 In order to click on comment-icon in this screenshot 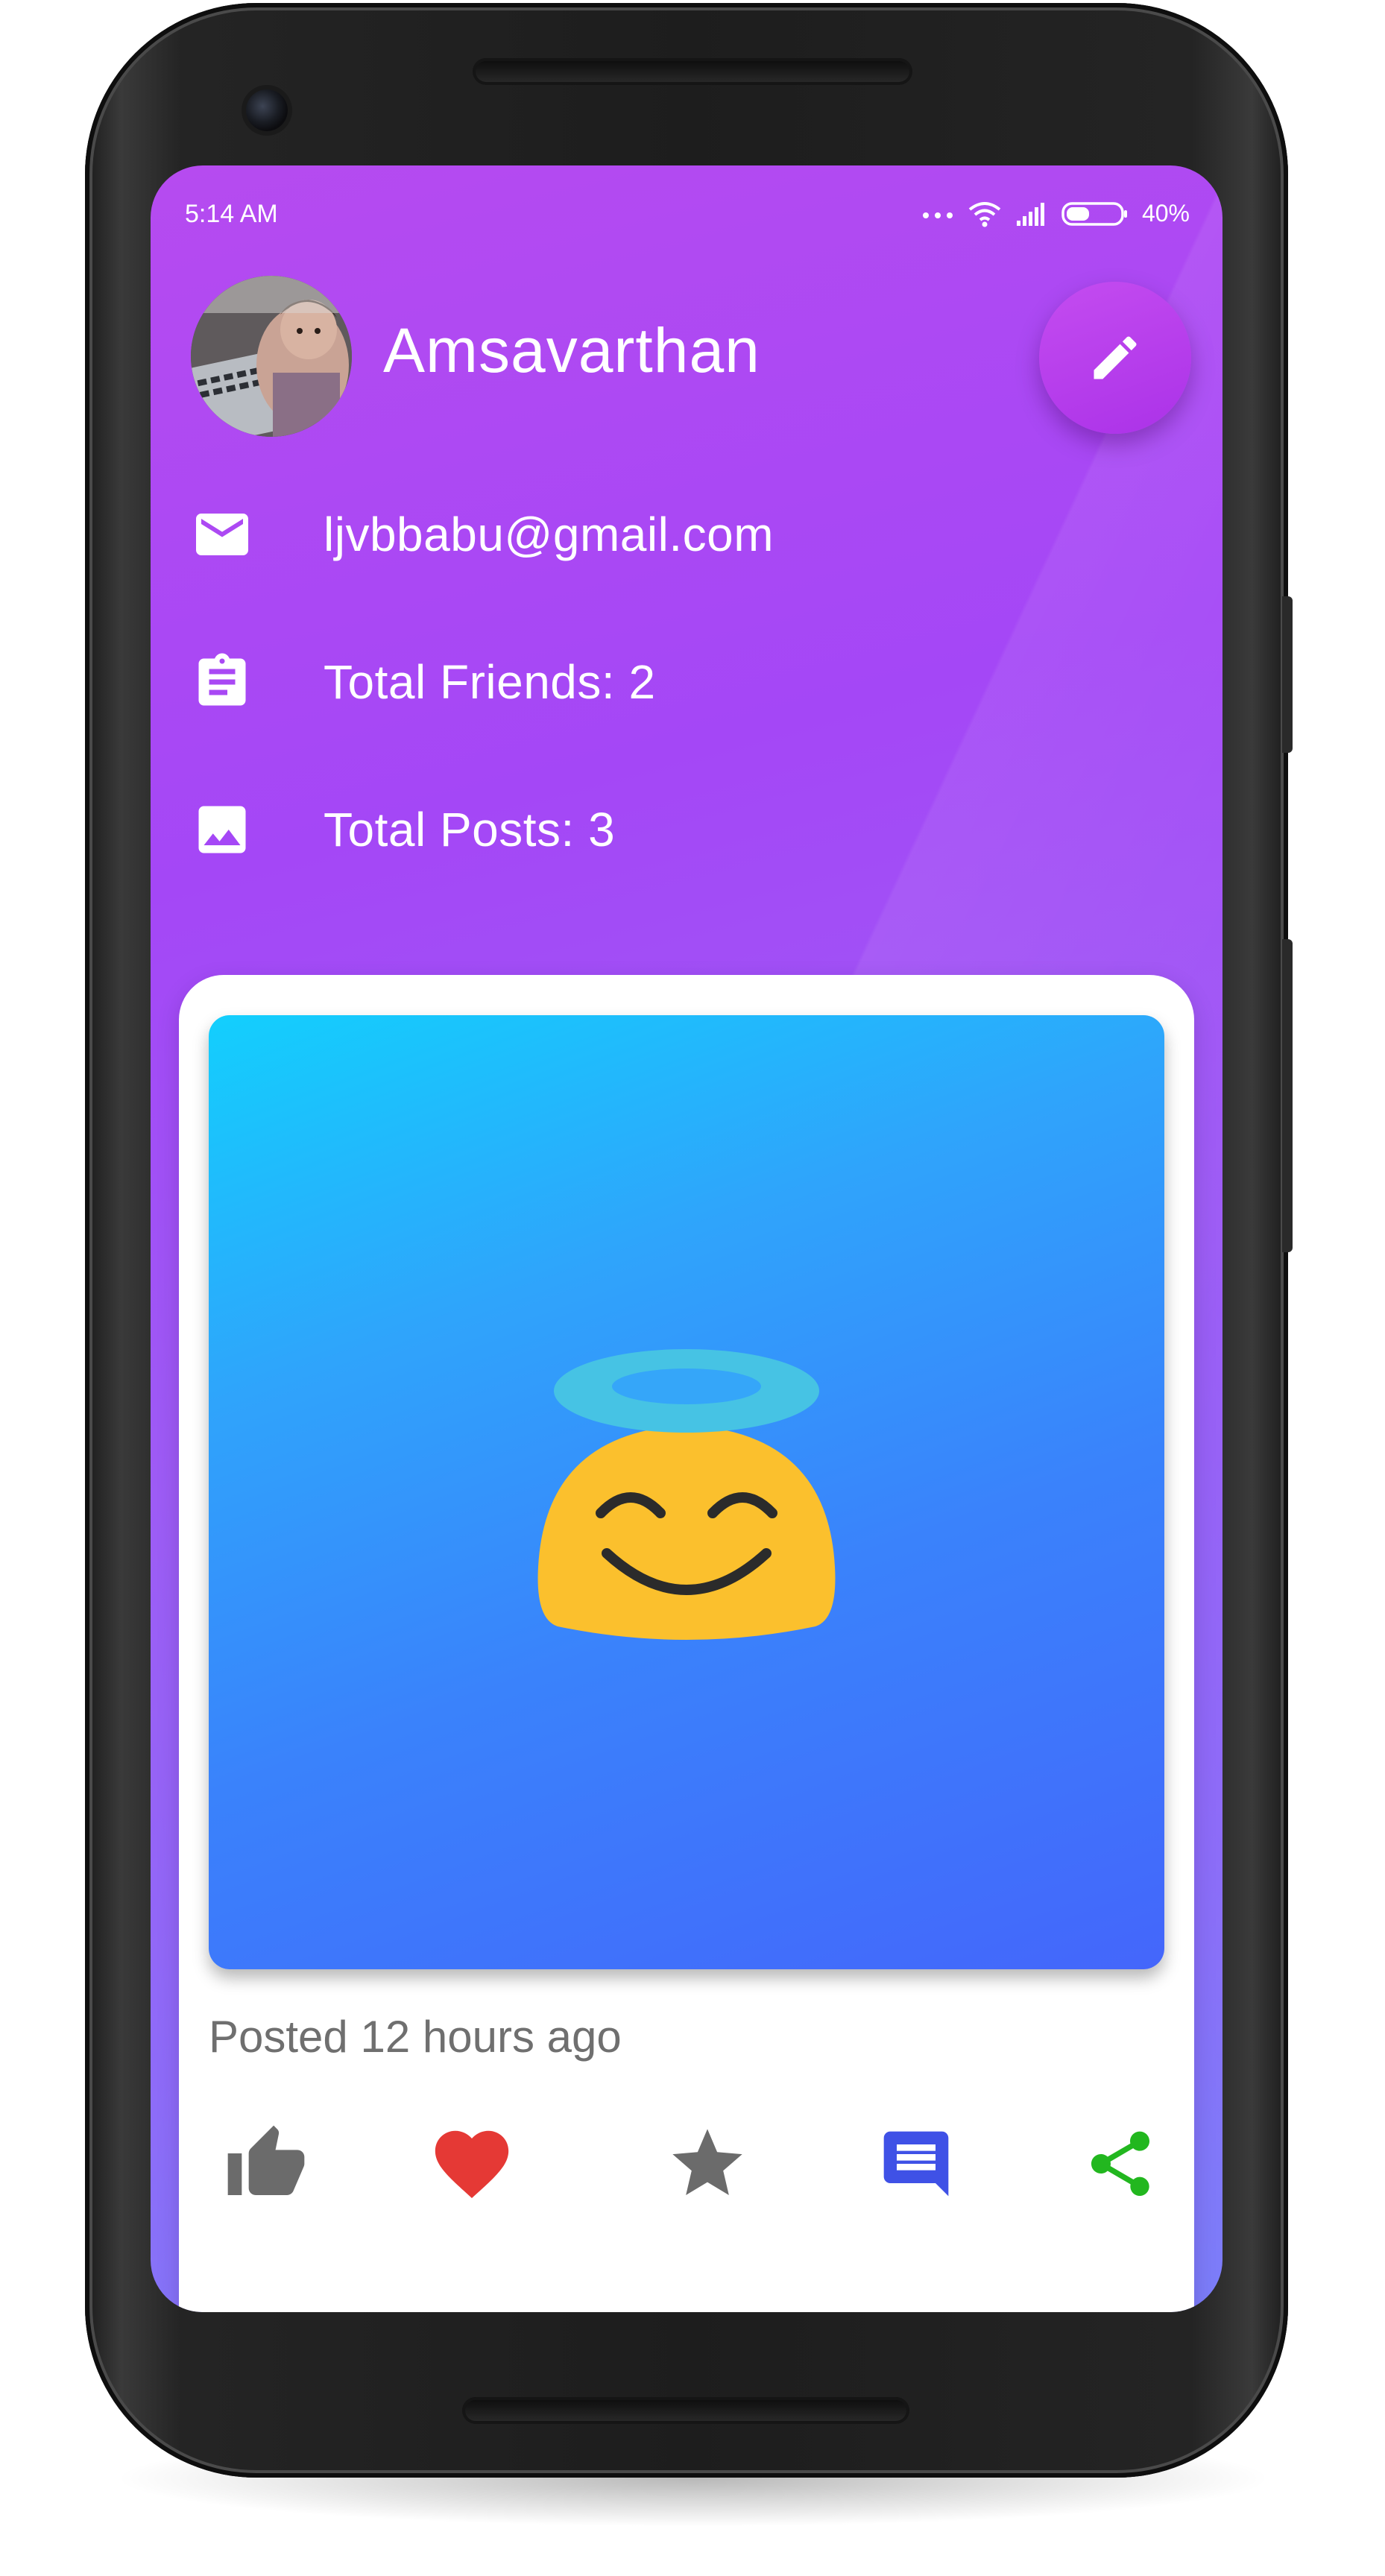, I will do `click(916, 2164)`.